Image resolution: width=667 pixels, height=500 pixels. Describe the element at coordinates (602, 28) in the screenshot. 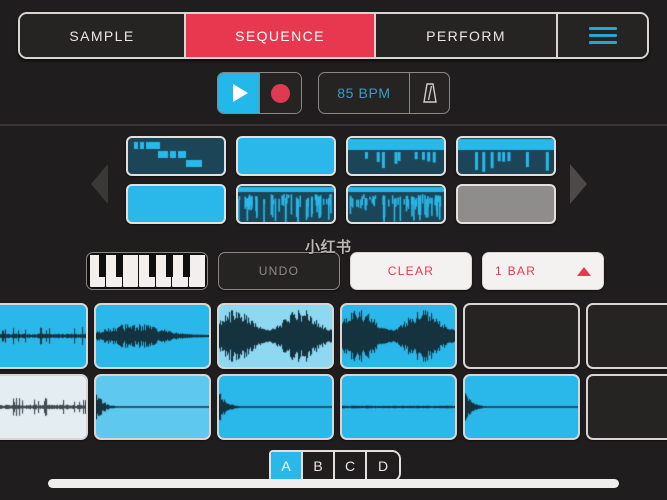

I see `hamburger-menu-icon` at that location.